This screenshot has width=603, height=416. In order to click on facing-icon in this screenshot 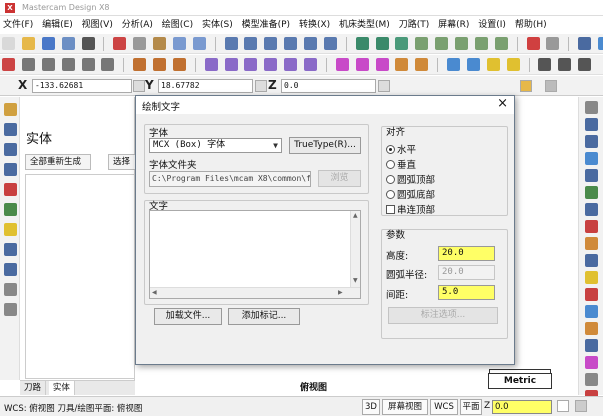, I will do `click(10, 249)`.